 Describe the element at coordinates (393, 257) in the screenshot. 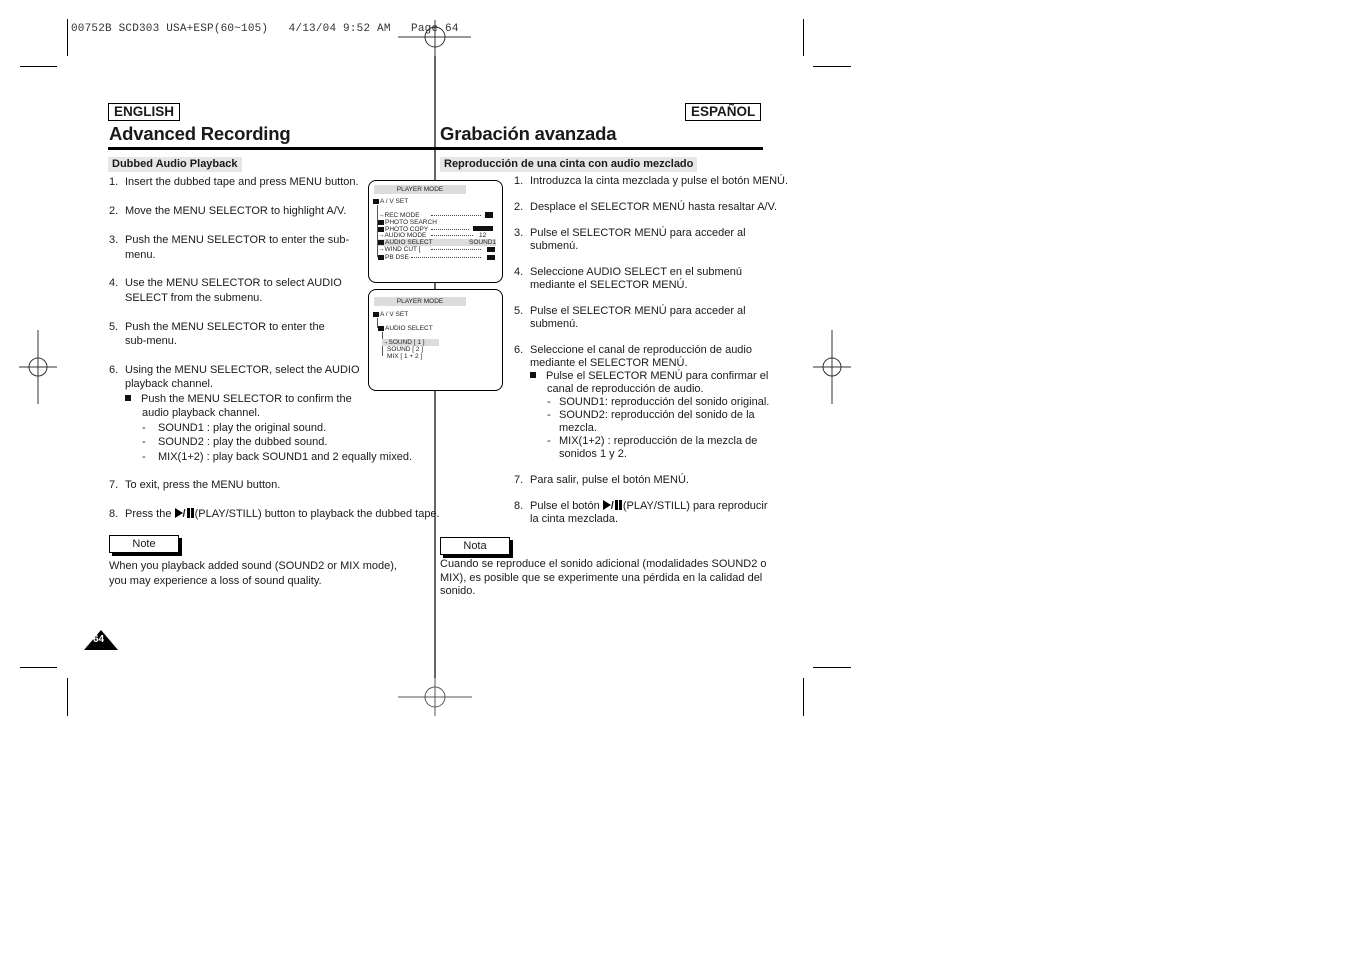

I see `menu-item: PB DSE` at that location.